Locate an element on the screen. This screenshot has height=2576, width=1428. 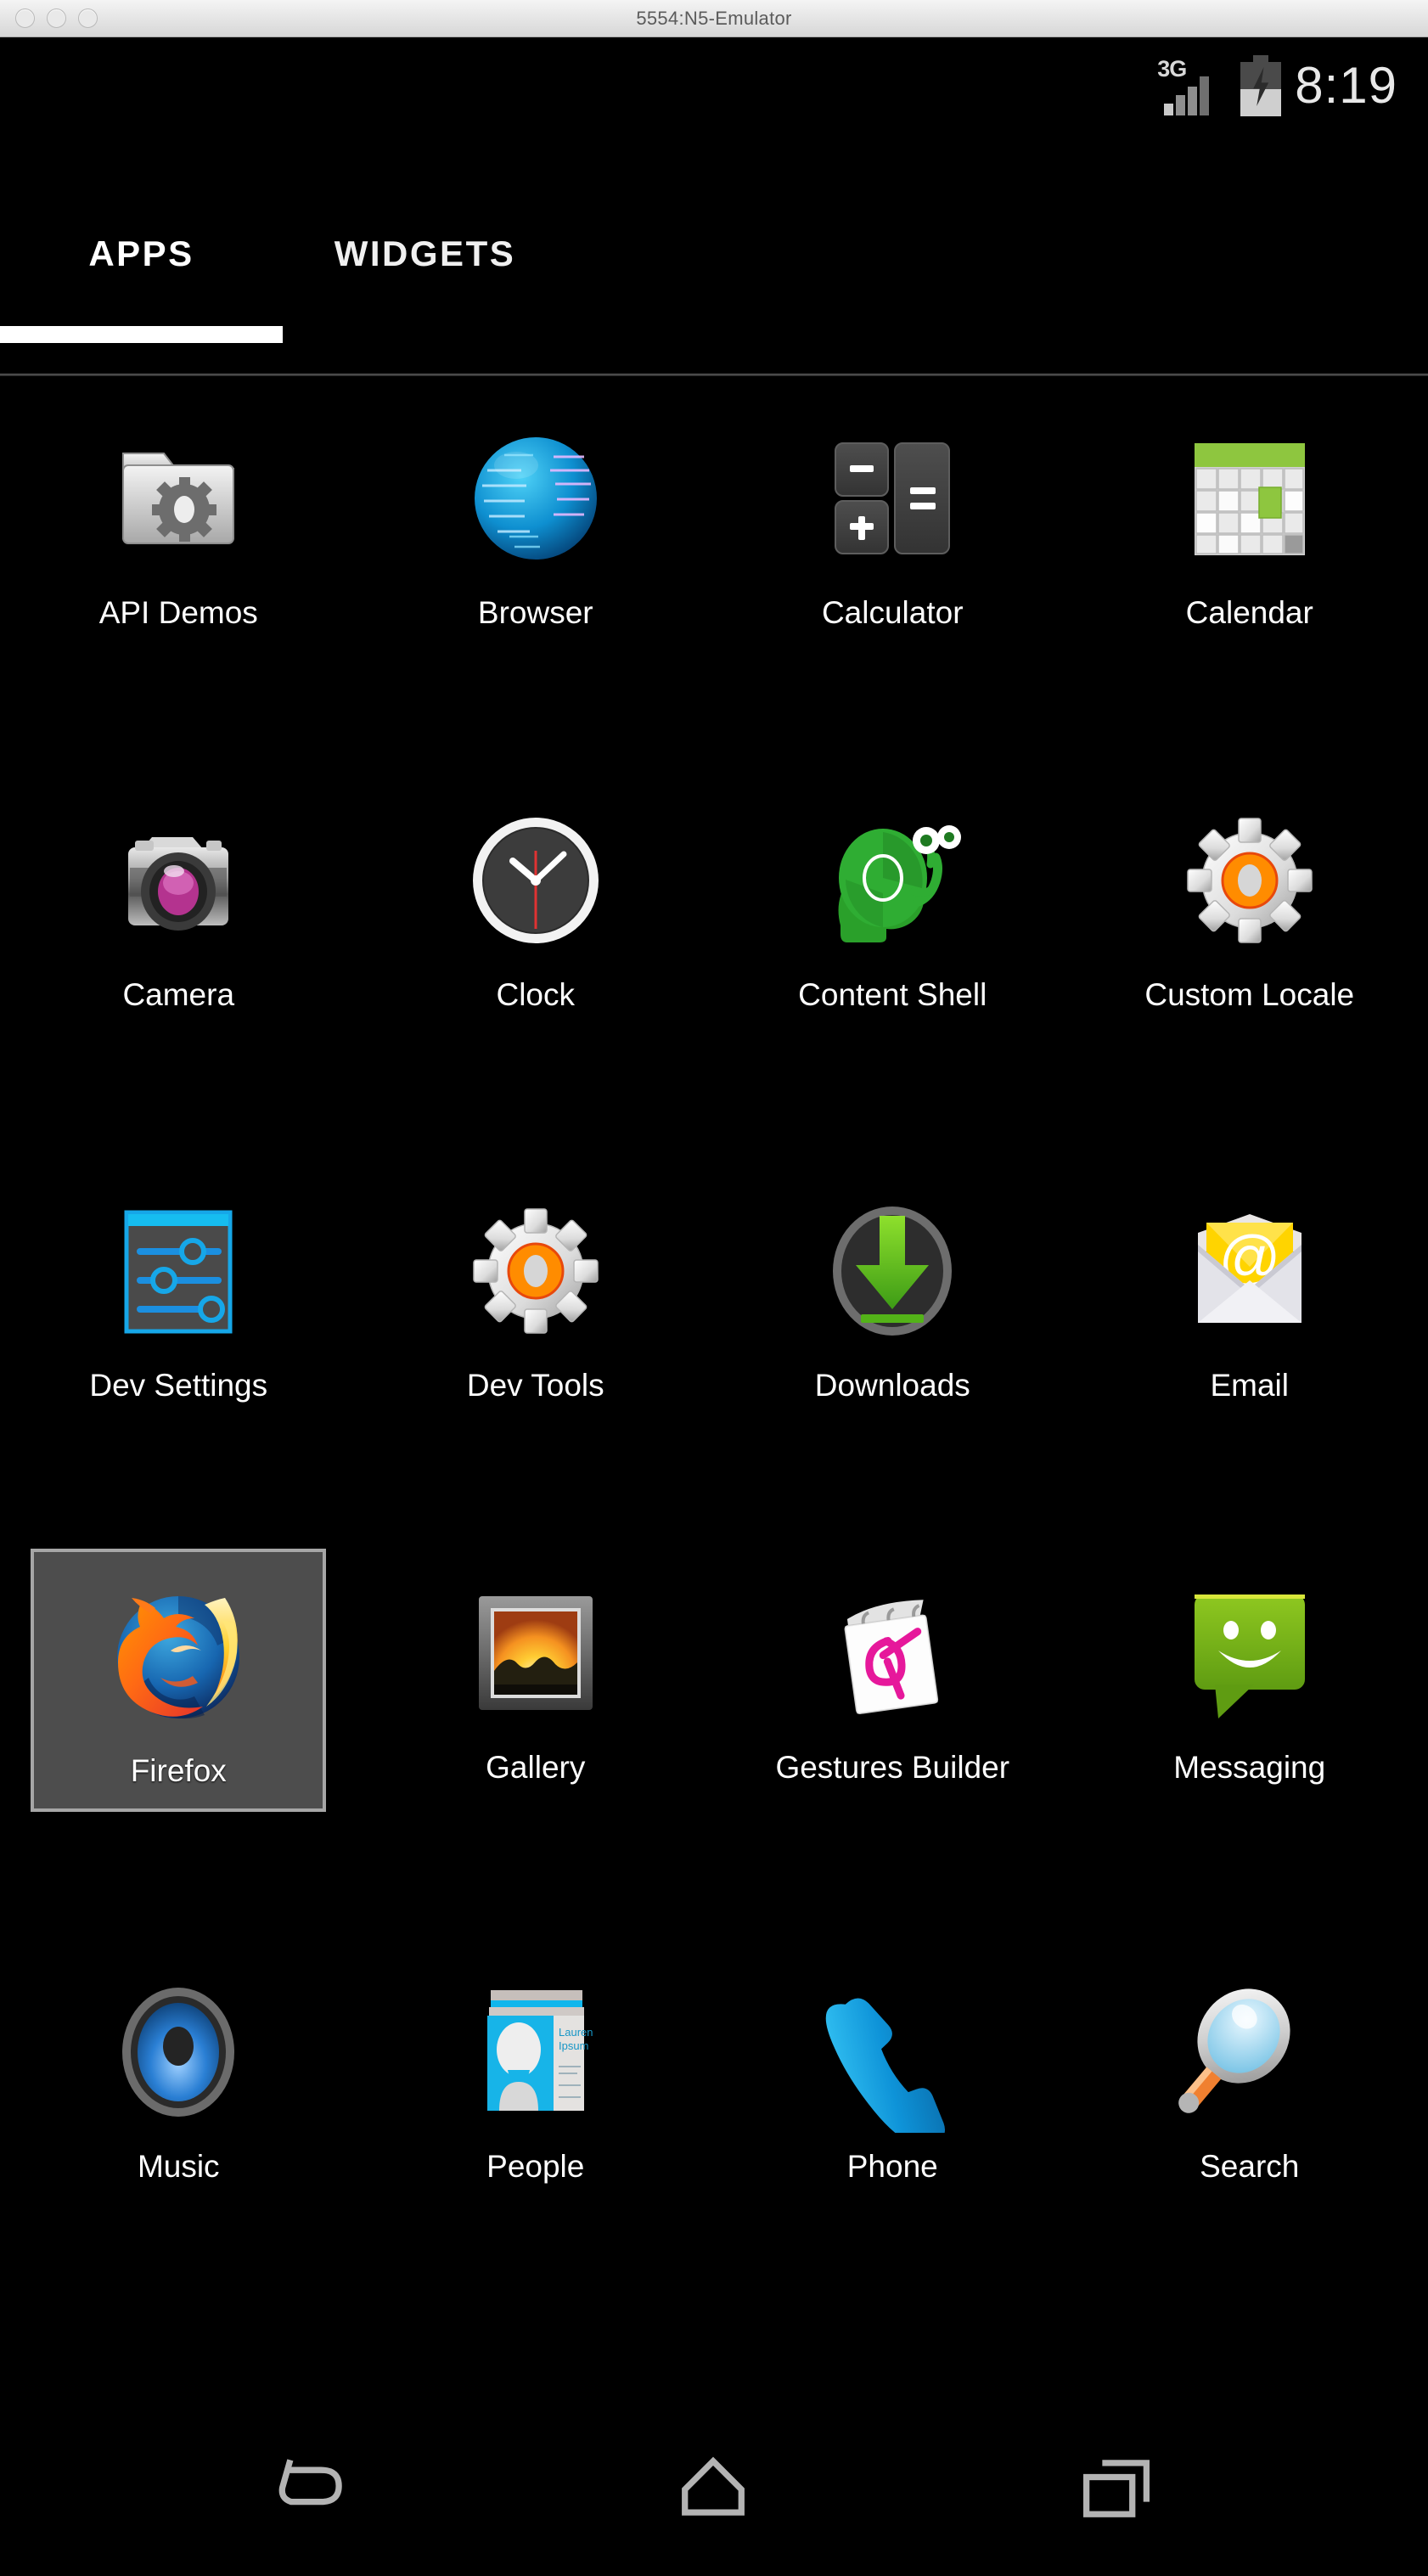
home-icon is located at coordinates (713, 2486).